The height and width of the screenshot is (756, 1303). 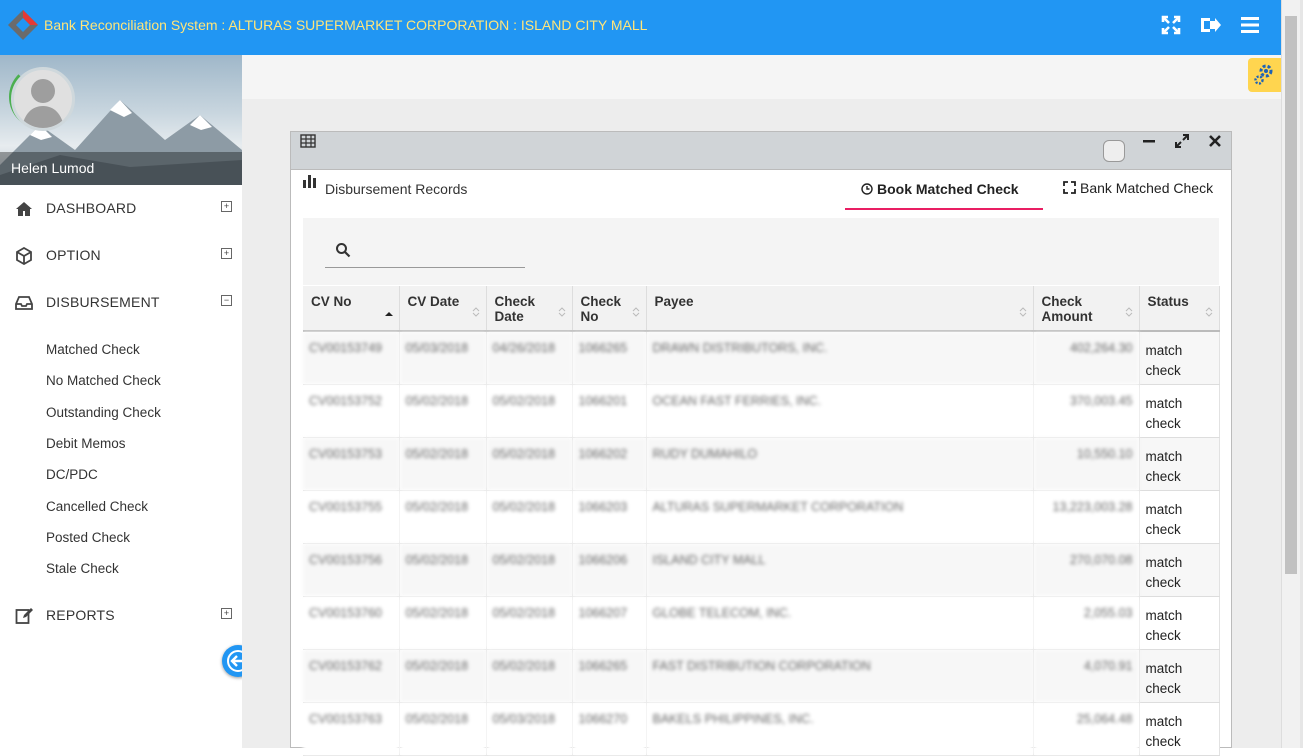 I want to click on check-amount-cell: 2,055.03, so click(x=1086, y=623).